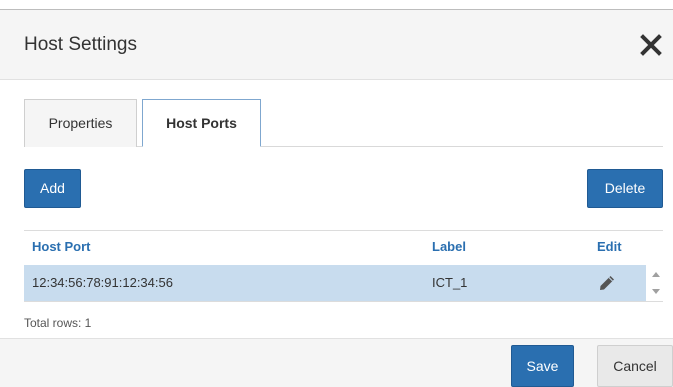 This screenshot has height=387, width=673. What do you see at coordinates (635, 366) in the screenshot?
I see `cancel-button: Cancel` at bounding box center [635, 366].